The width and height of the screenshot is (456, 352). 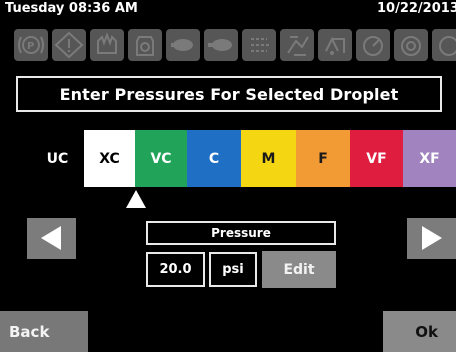 What do you see at coordinates (175, 269) in the screenshot?
I see `pressure-value-field: 20.0` at bounding box center [175, 269].